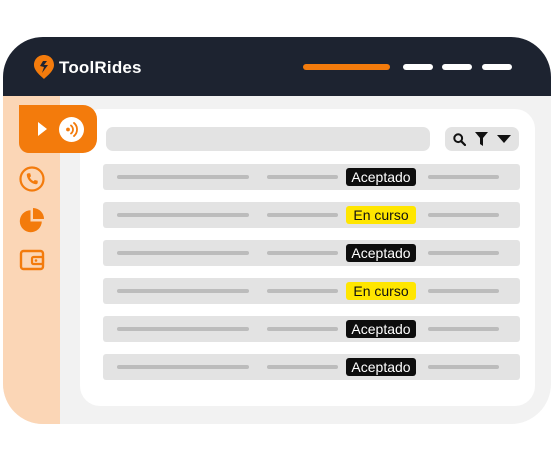  I want to click on phone-icon, so click(32, 179).